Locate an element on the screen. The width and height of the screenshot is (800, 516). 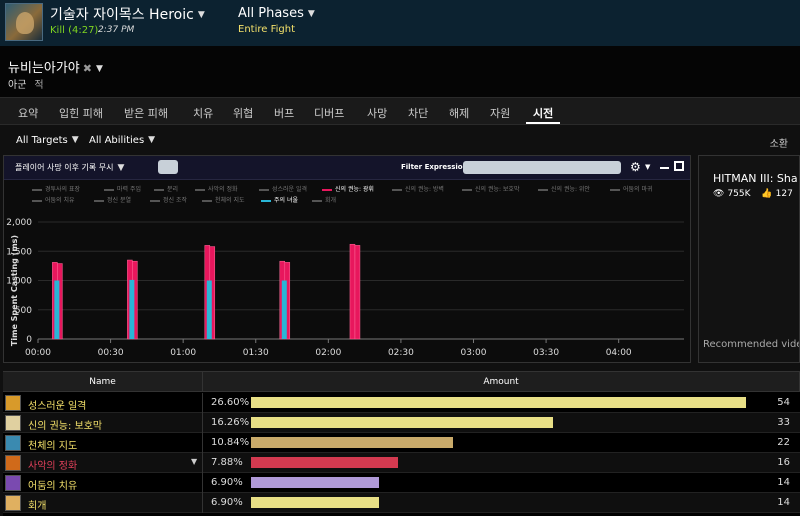
cast-percent: 10.84% is located at coordinates (230, 442).